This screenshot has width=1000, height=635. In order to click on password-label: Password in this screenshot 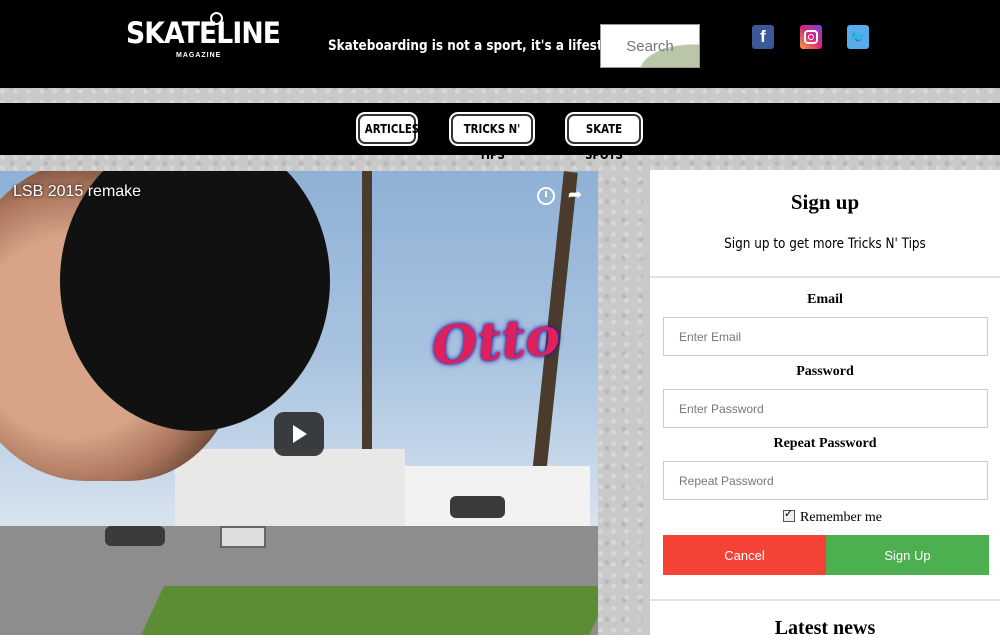, I will do `click(825, 371)`.